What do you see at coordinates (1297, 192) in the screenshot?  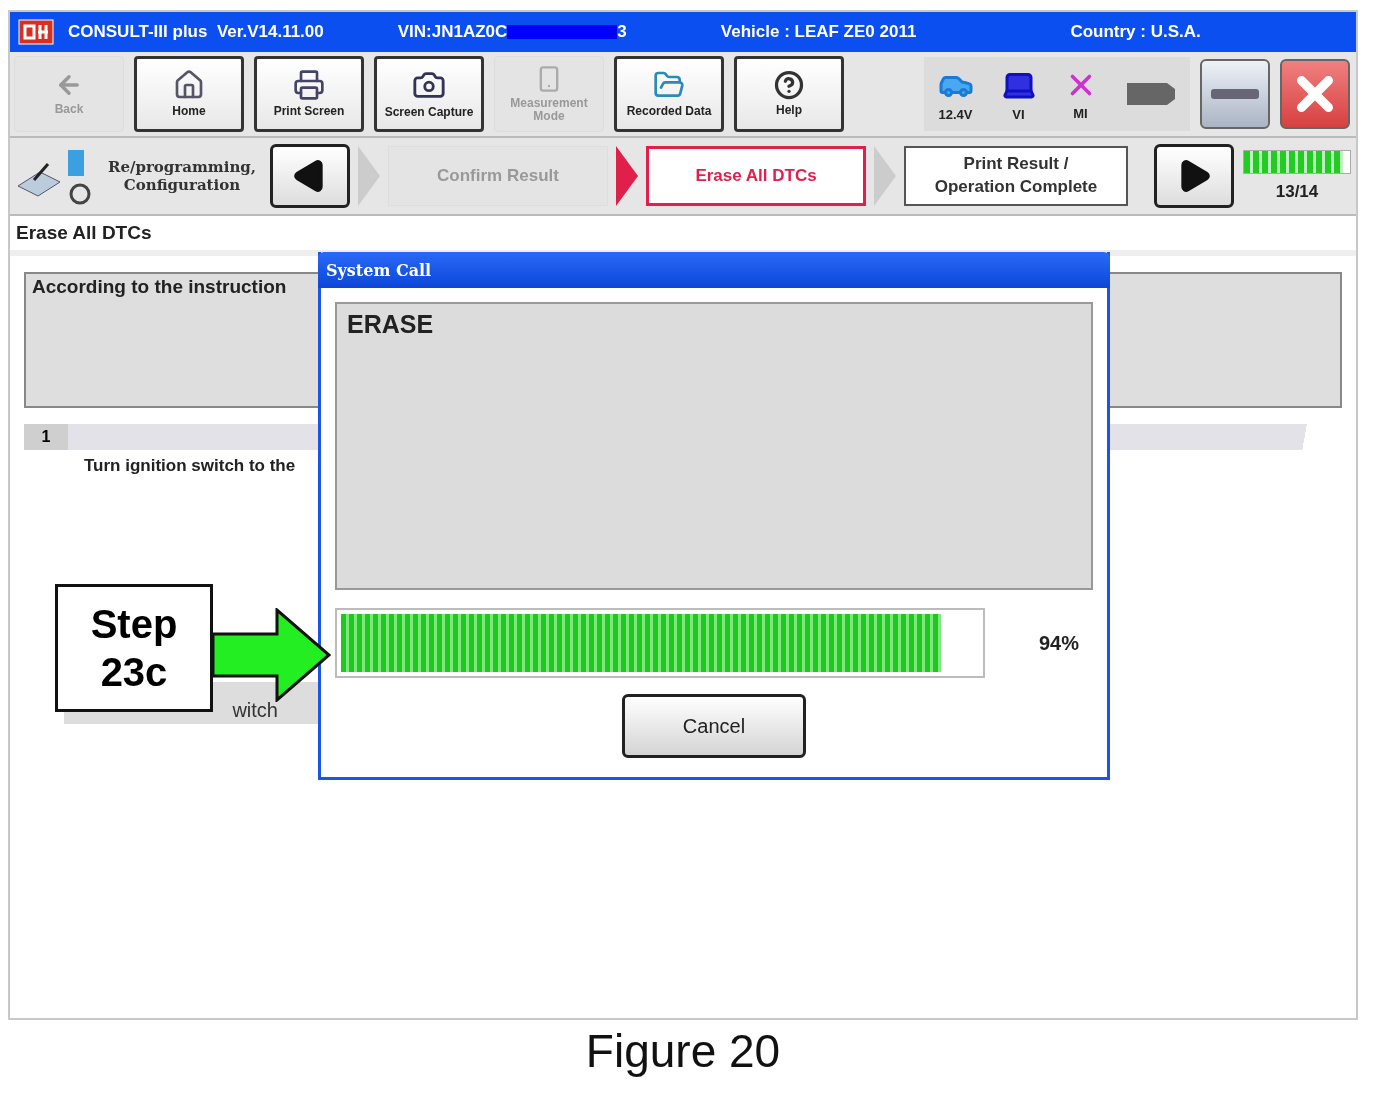 I see `step-count: 13/14` at bounding box center [1297, 192].